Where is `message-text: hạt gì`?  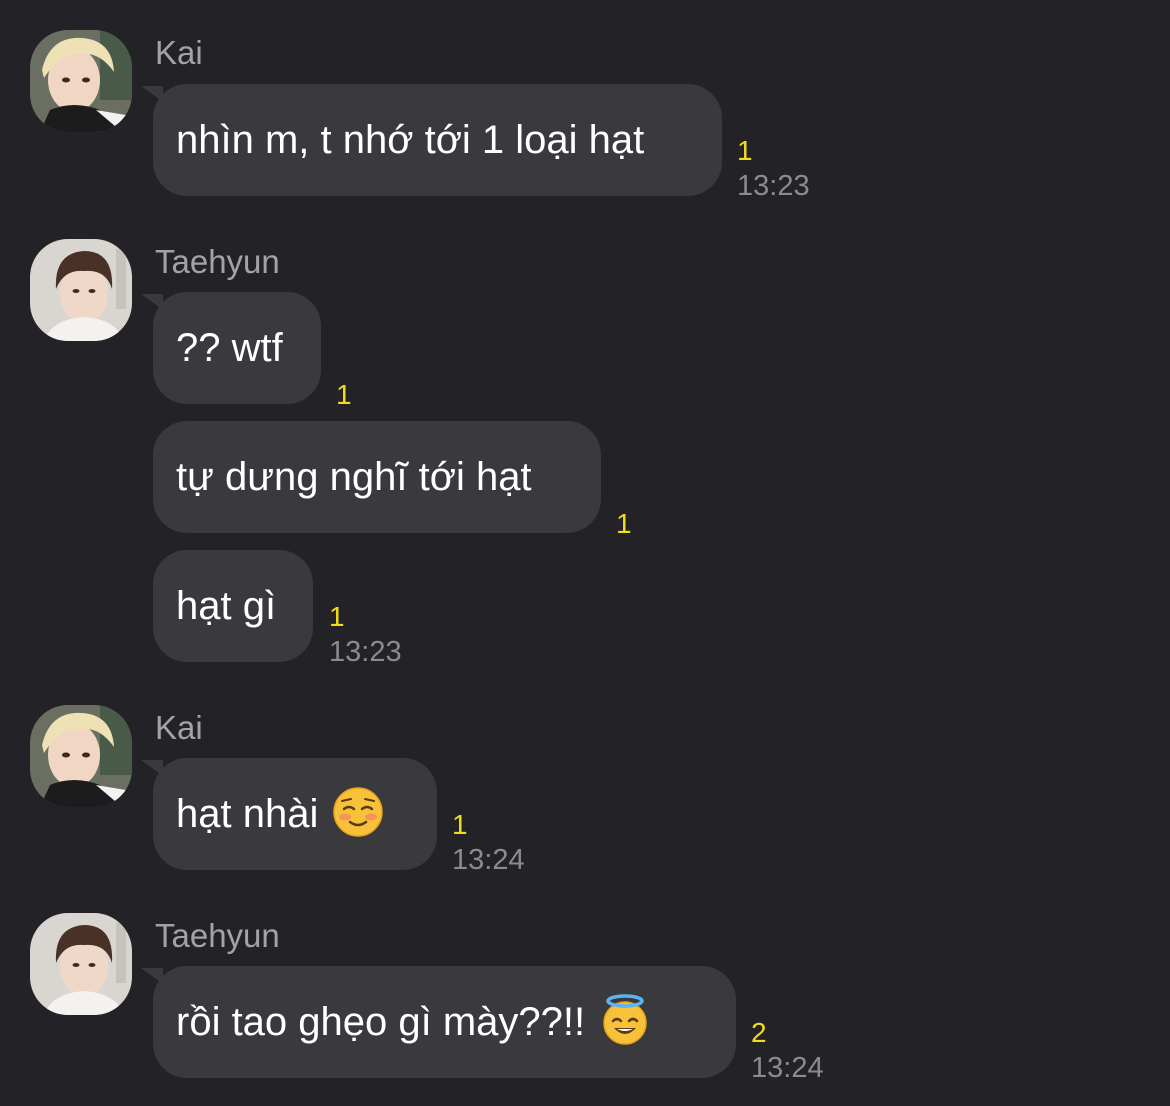 message-text: hạt gì is located at coordinates (226, 606).